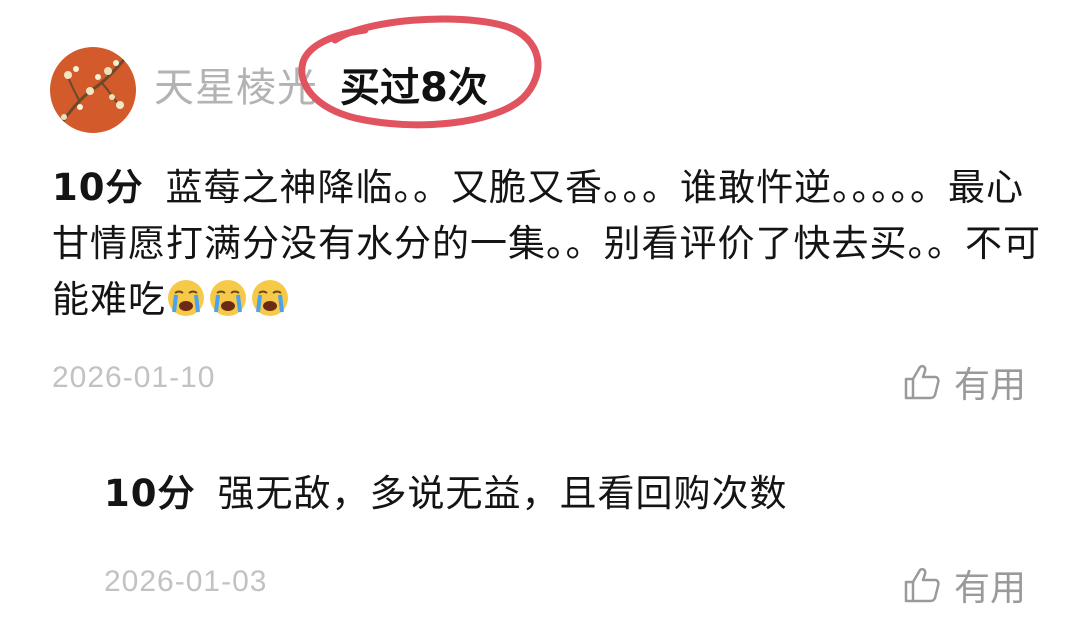 This screenshot has height=638, width=1080. Describe the element at coordinates (414, 88) in the screenshot. I see `purchase-count-badge: 买过8次` at that location.